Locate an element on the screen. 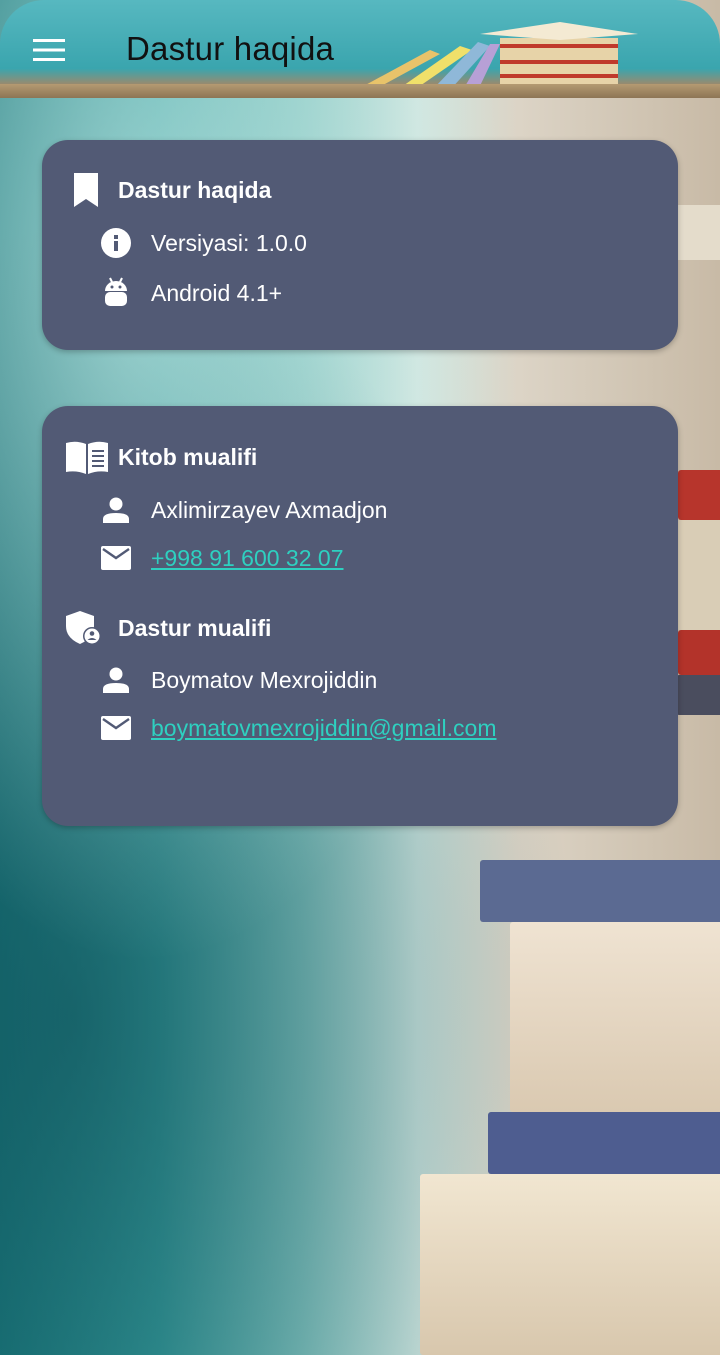 This screenshot has width=720, height=1355. info-icon is located at coordinates (116, 243).